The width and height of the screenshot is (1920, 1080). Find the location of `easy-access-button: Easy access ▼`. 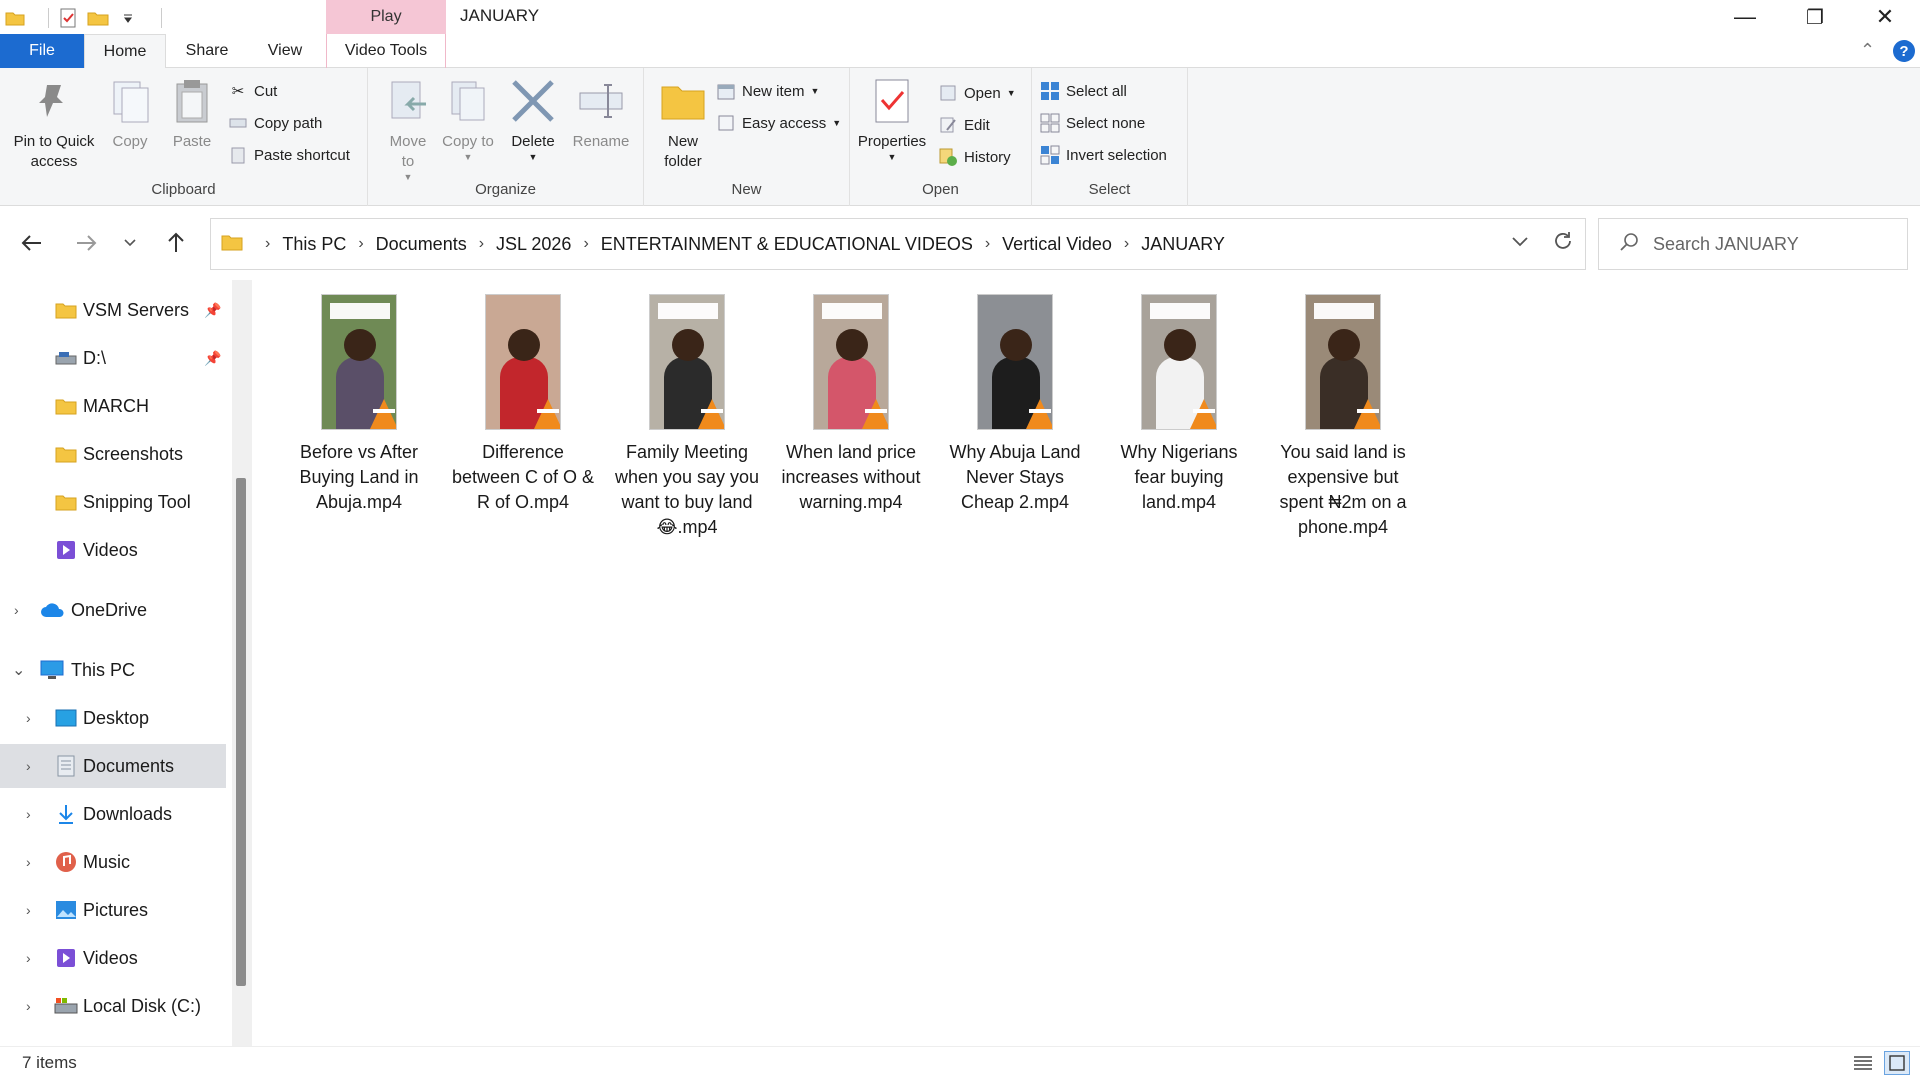

easy-access-button: Easy access ▼ is located at coordinates (778, 123).